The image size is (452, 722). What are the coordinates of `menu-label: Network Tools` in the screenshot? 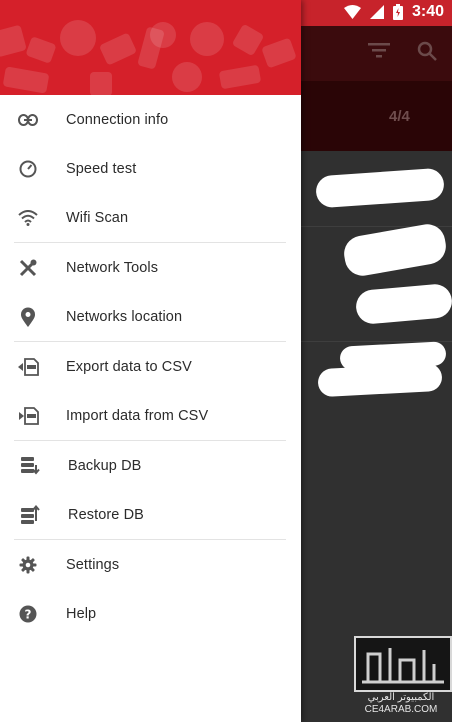 It's located at (112, 267).